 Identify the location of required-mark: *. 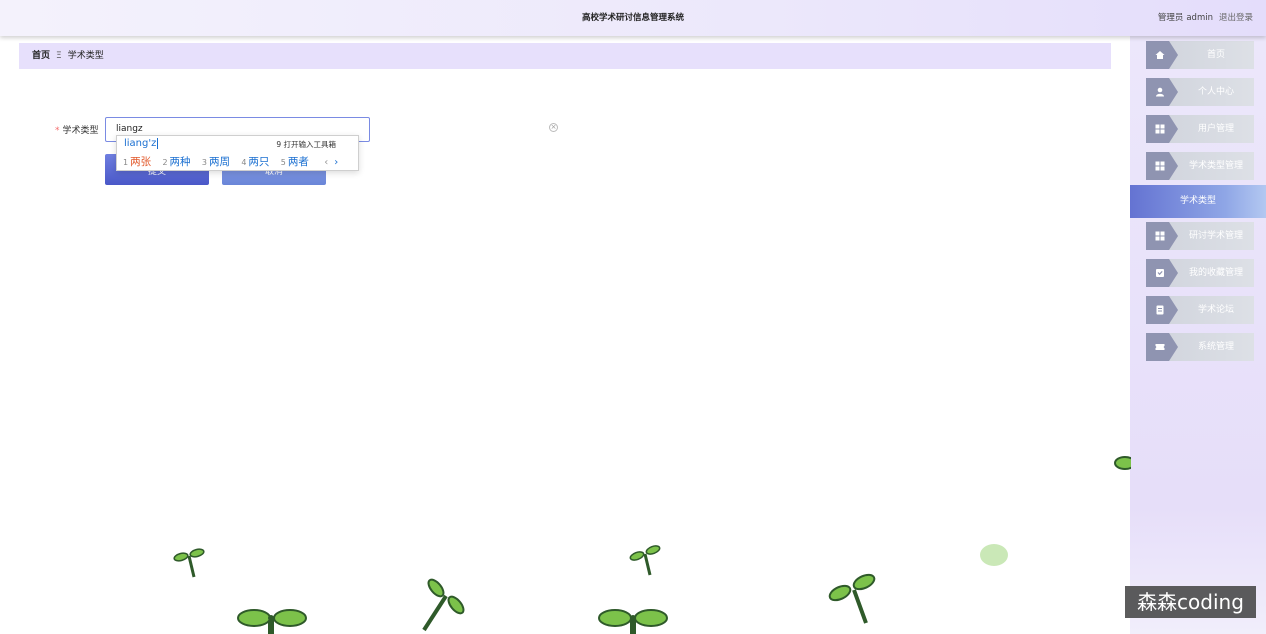
(57, 131).